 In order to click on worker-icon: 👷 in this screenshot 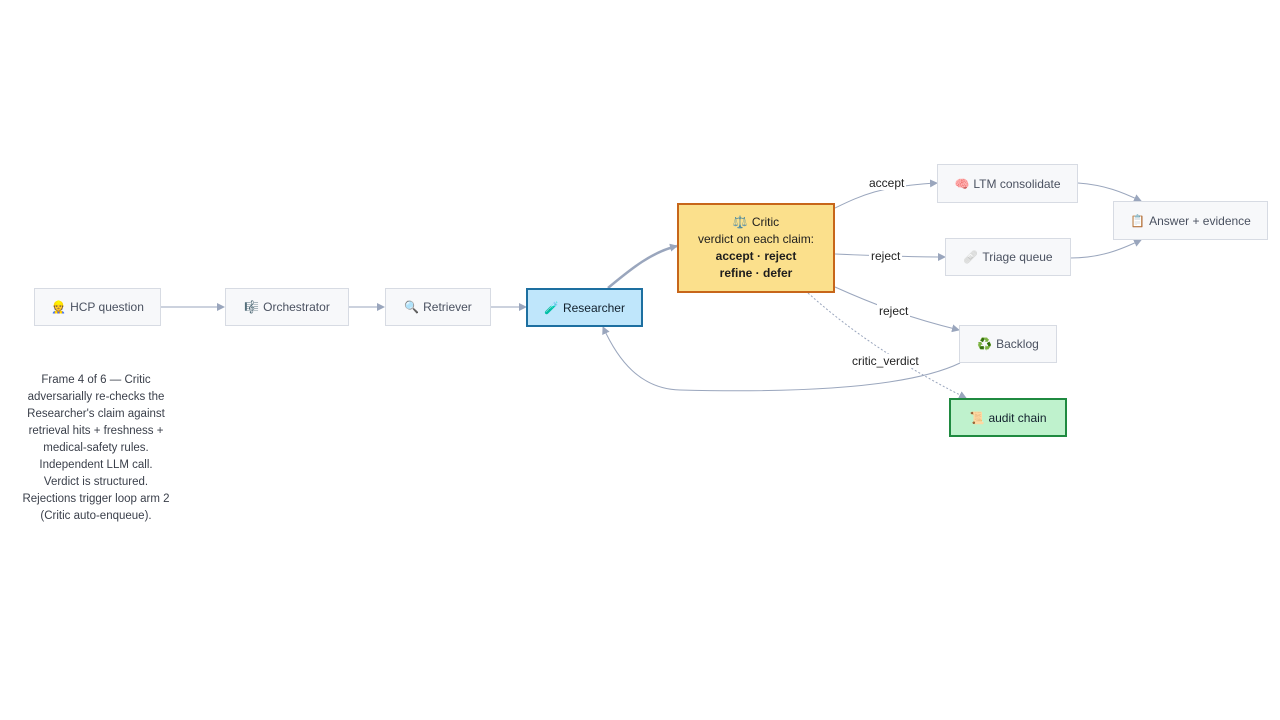, I will do `click(59, 307)`.